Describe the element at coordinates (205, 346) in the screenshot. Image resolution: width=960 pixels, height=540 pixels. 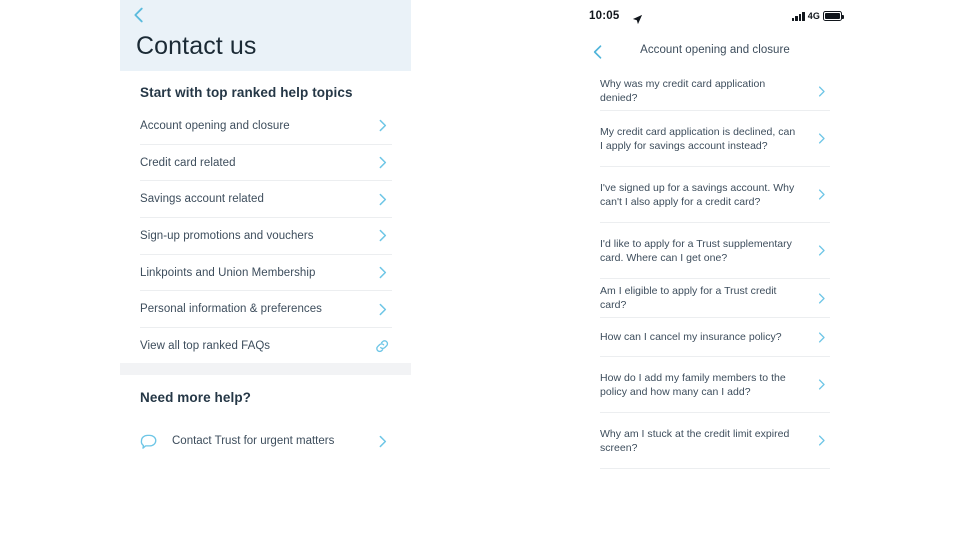
I see `topic-label: View all top ranked FAQs` at that location.